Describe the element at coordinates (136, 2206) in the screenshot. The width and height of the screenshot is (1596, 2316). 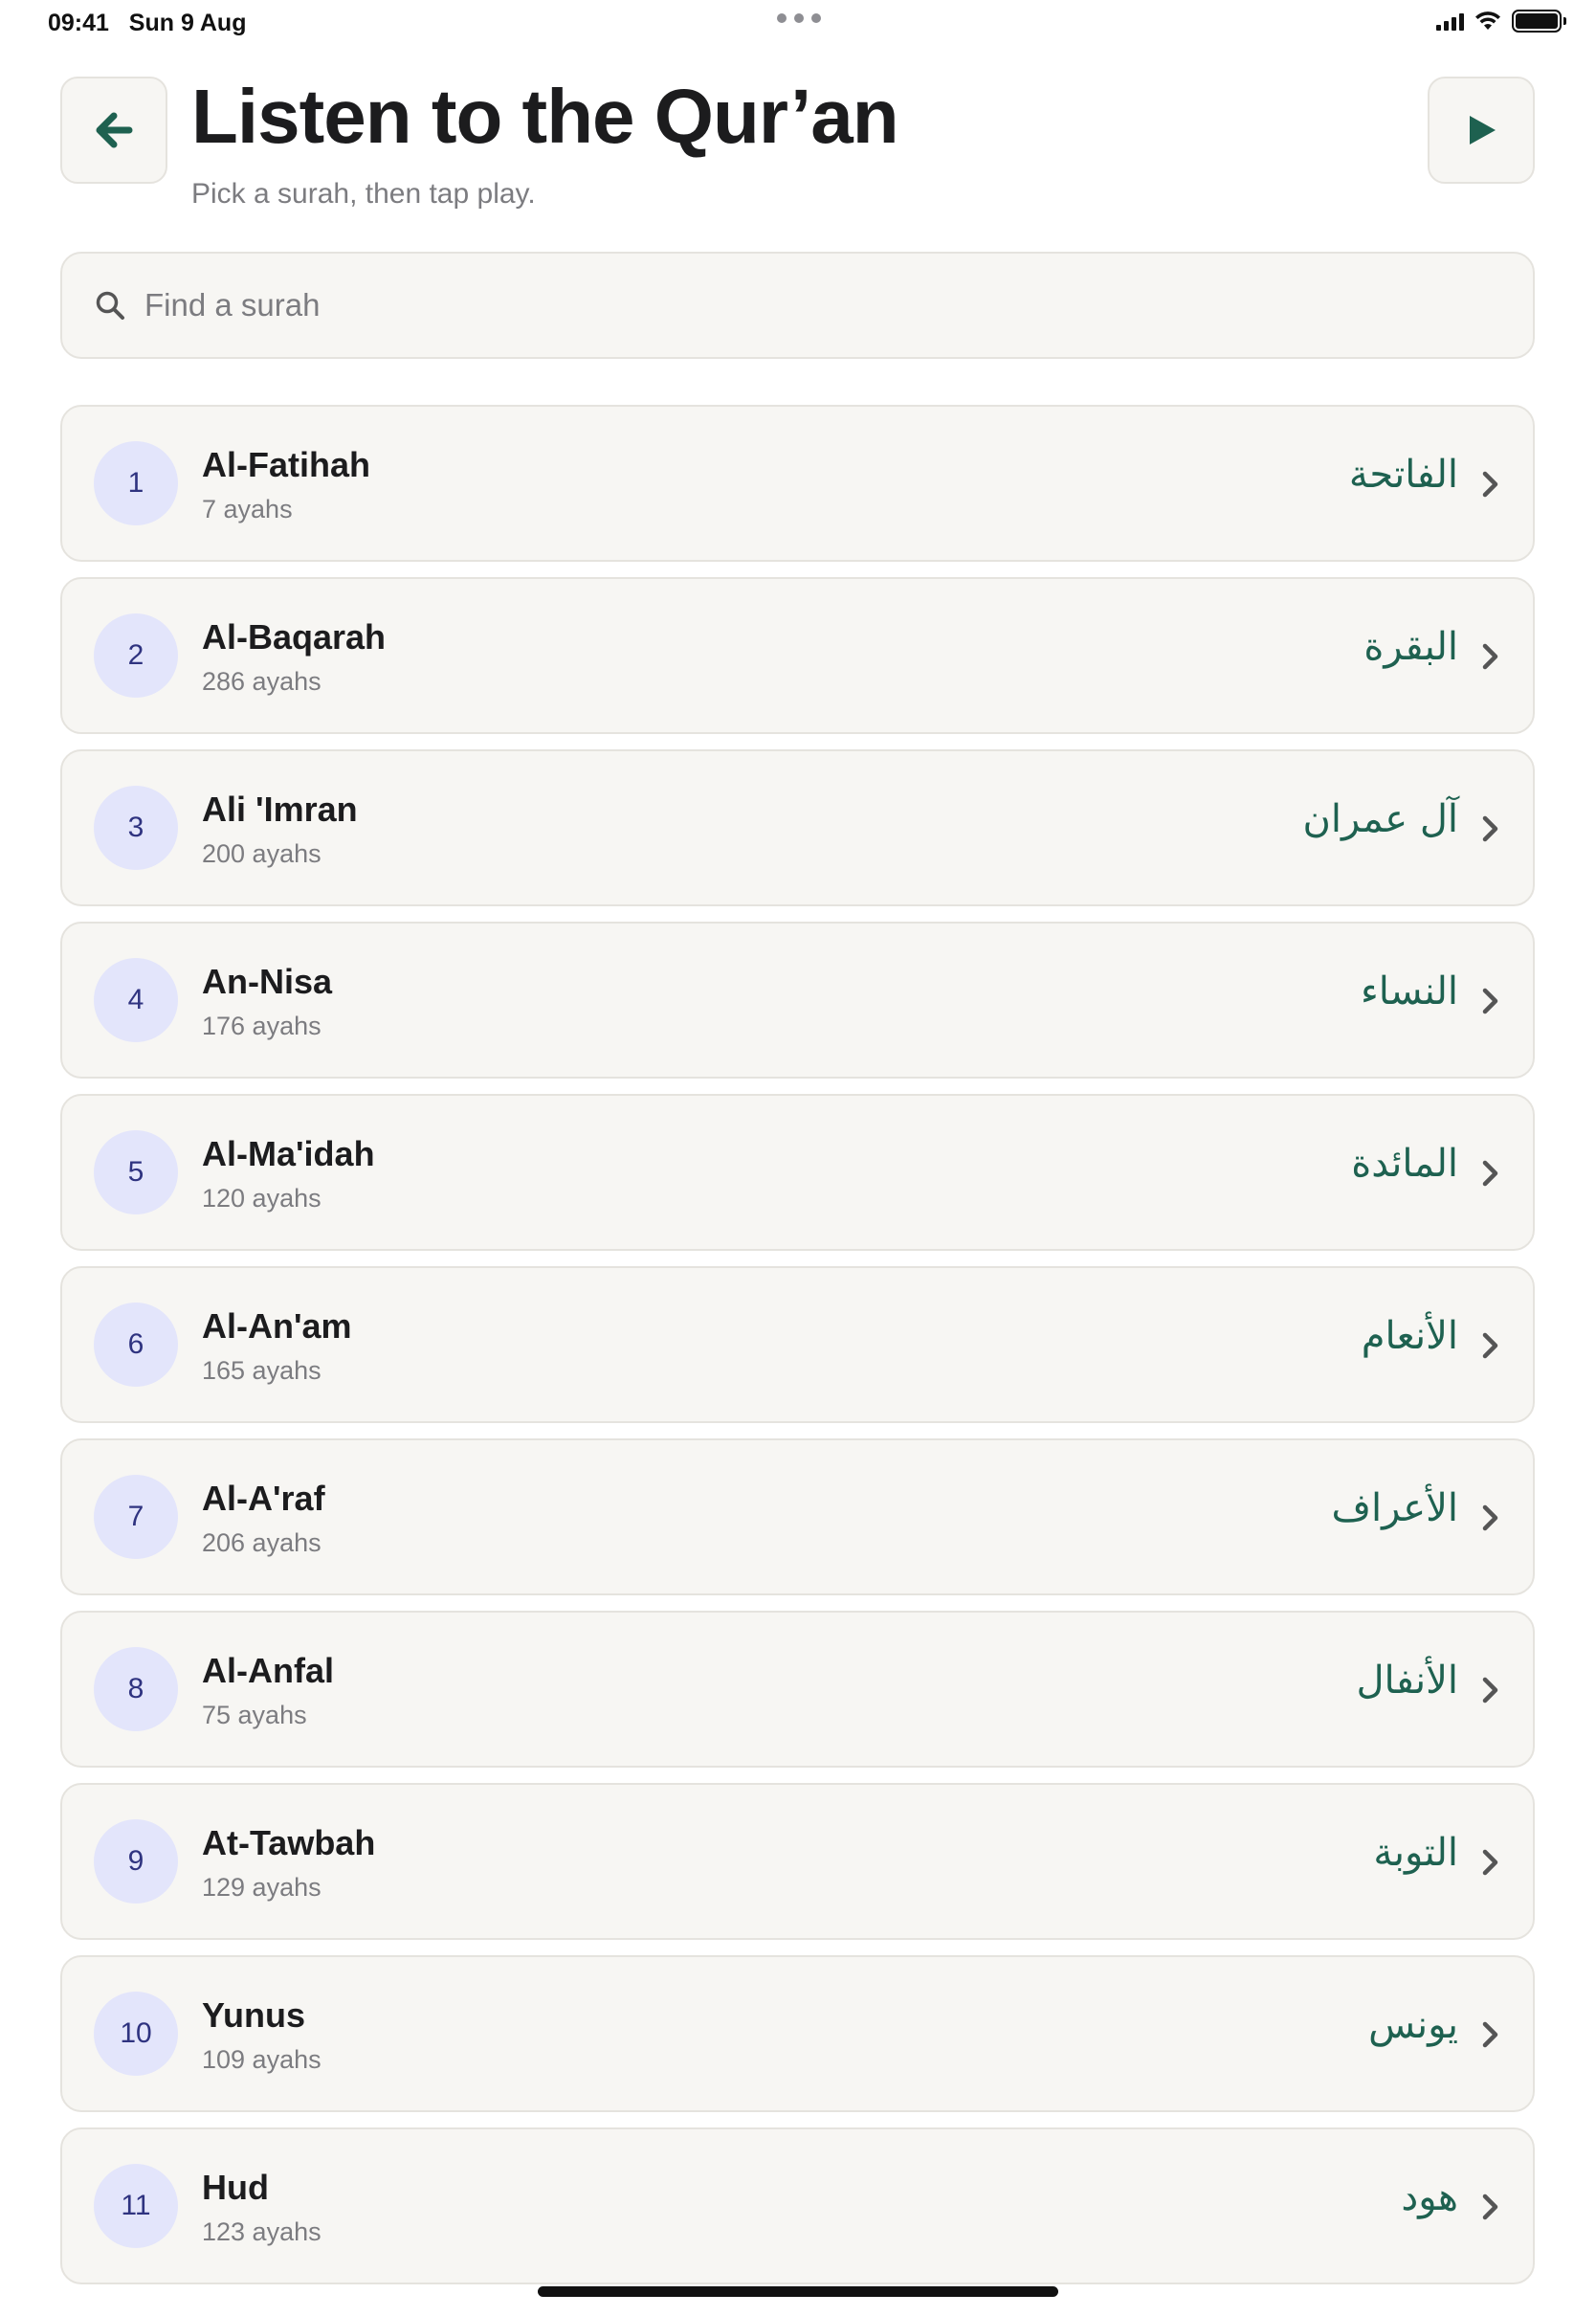
I see `surah-number-badge: 11` at that location.